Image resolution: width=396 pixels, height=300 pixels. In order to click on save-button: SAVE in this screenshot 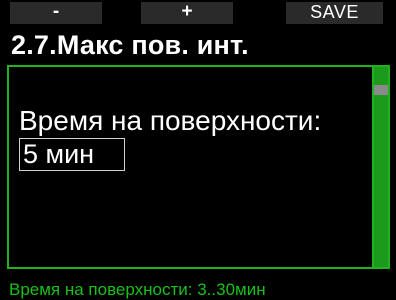, I will do `click(334, 13)`.